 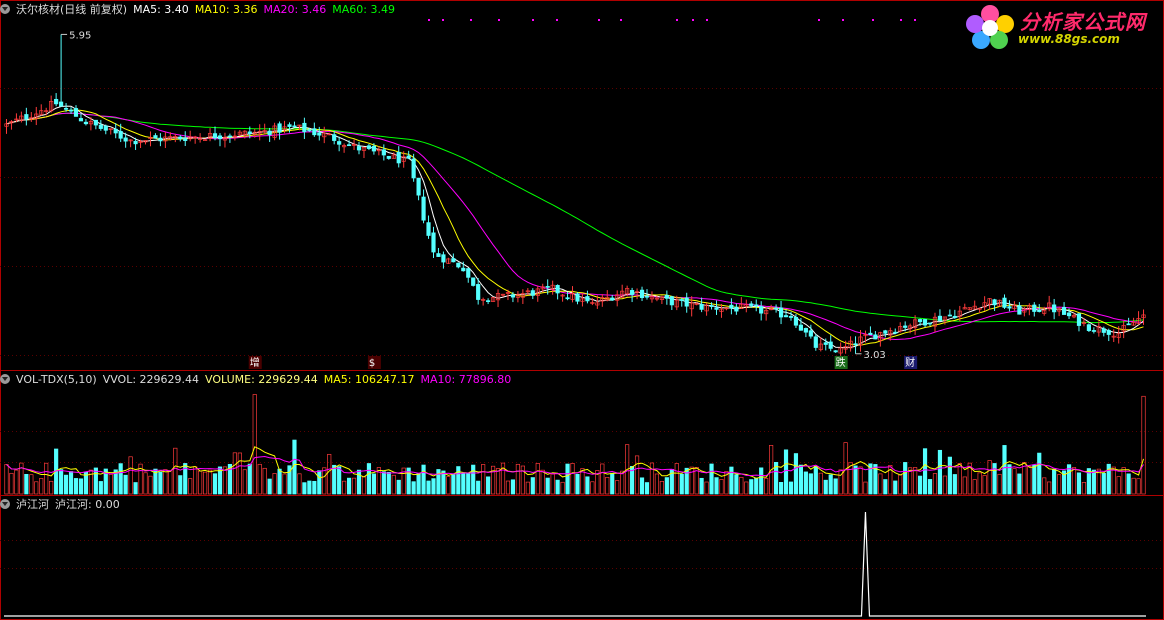 I want to click on stock-title: 沃尔核材(日线 前复权), so click(x=71, y=9).